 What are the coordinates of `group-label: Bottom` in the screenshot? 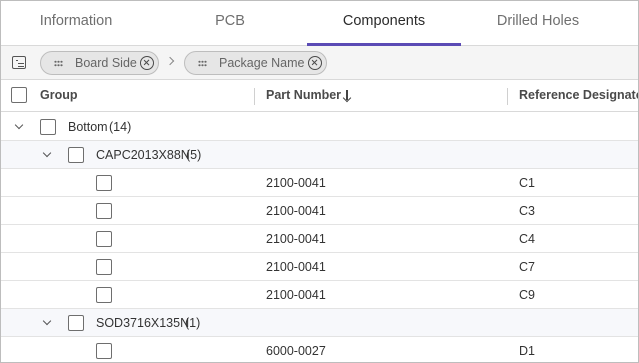 It's located at (88, 127).